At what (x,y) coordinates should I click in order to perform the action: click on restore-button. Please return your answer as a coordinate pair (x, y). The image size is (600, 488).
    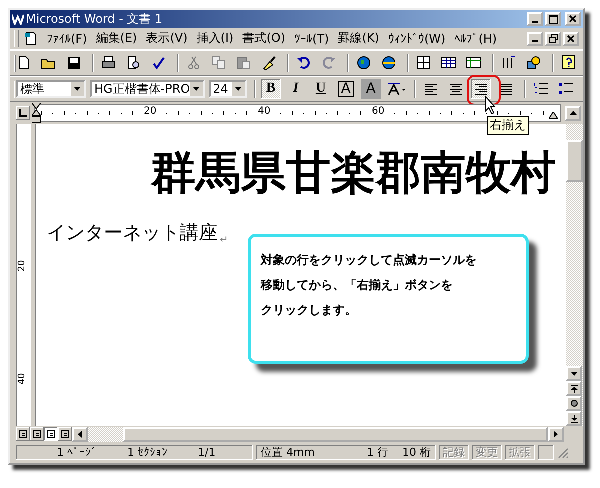
    Looking at the image, I should click on (553, 39).